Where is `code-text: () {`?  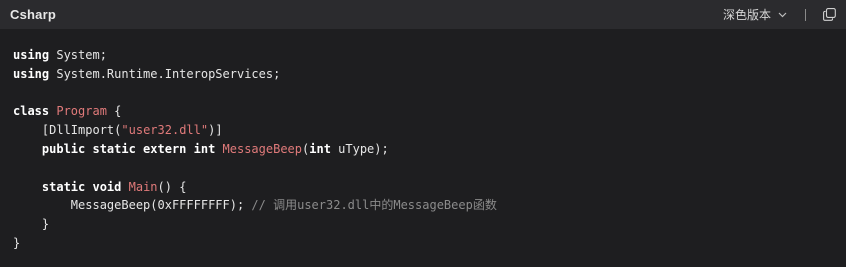
code-text: () { is located at coordinates (172, 186).